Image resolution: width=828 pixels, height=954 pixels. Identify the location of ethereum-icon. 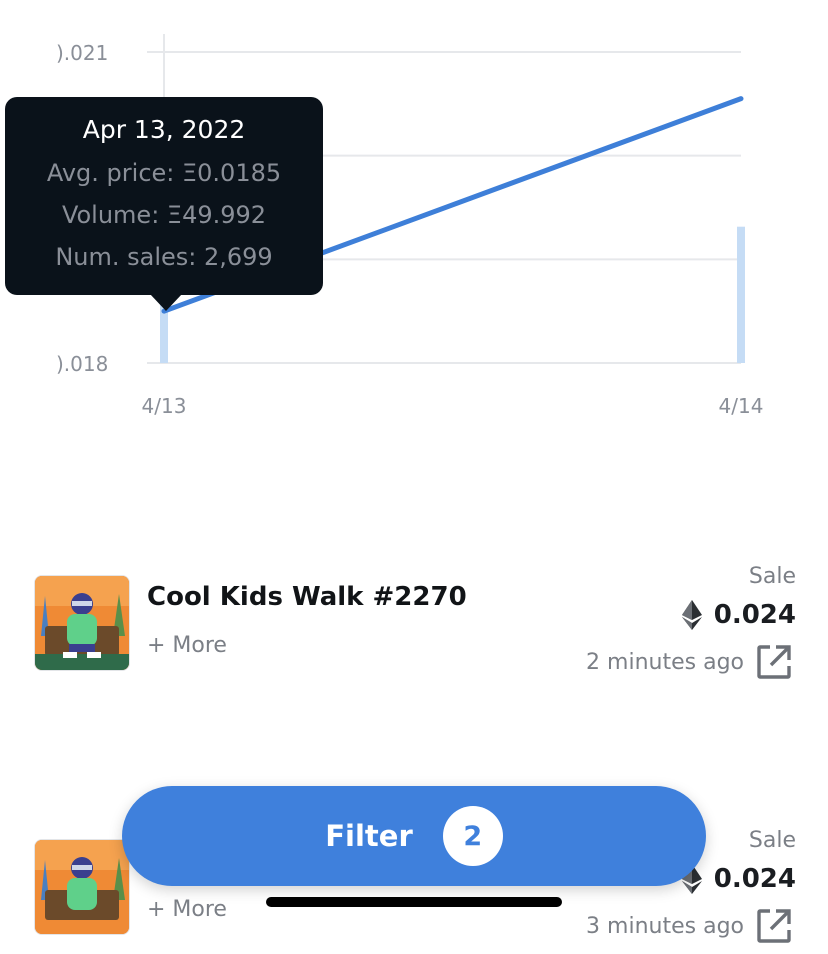
(691, 615).